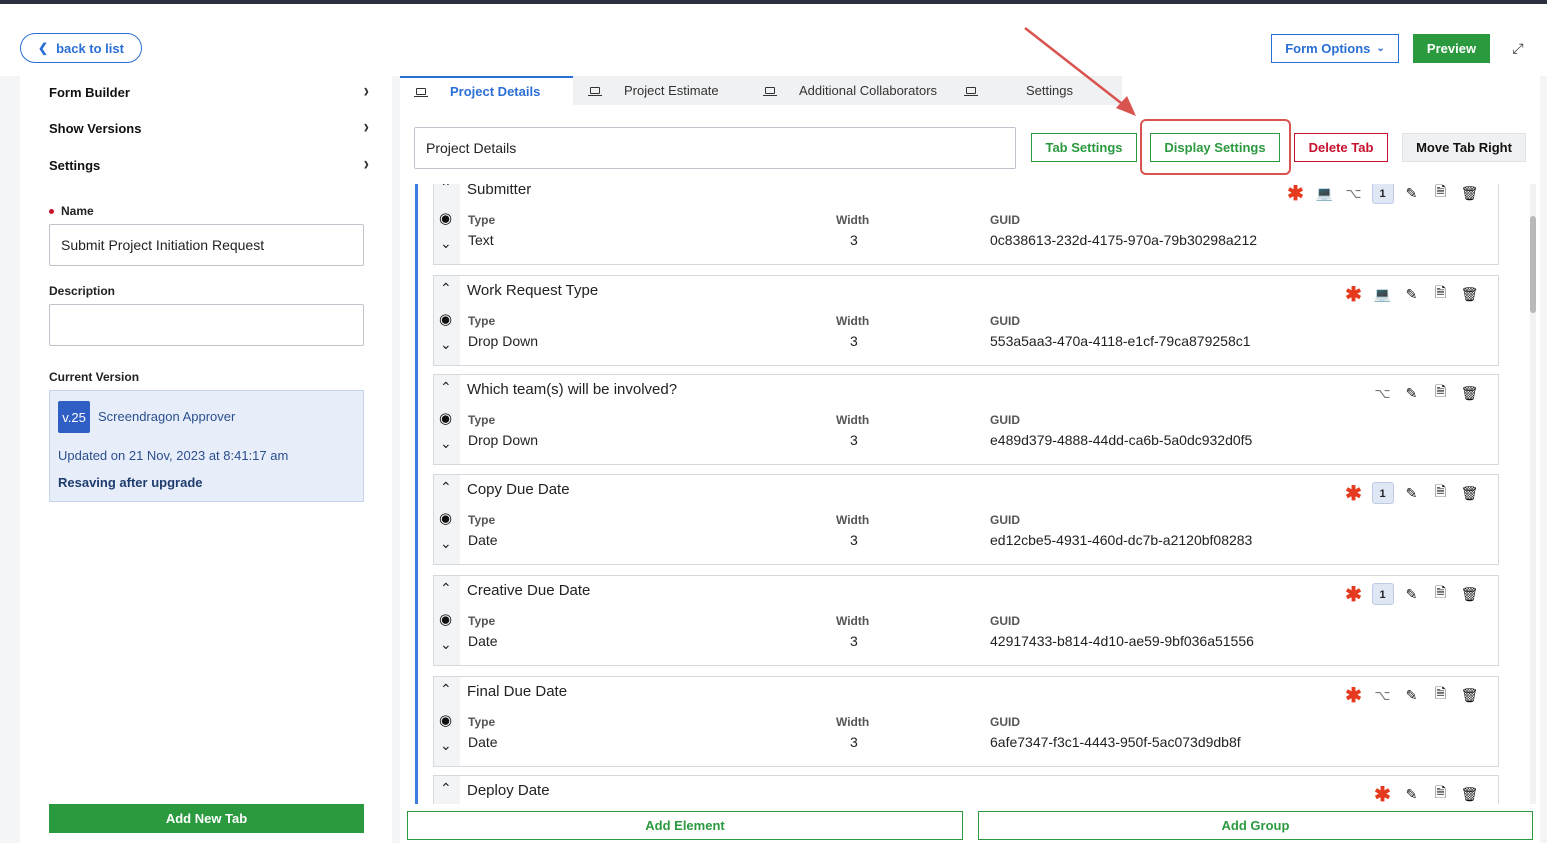  What do you see at coordinates (1533, 264) in the screenshot?
I see `scrollbar-thumb` at bounding box center [1533, 264].